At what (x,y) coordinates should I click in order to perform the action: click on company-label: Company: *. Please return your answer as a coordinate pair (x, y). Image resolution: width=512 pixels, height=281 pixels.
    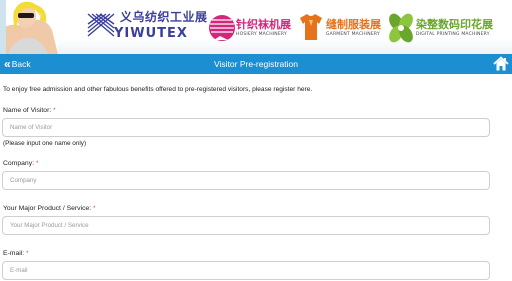
    Looking at the image, I should click on (20, 163).